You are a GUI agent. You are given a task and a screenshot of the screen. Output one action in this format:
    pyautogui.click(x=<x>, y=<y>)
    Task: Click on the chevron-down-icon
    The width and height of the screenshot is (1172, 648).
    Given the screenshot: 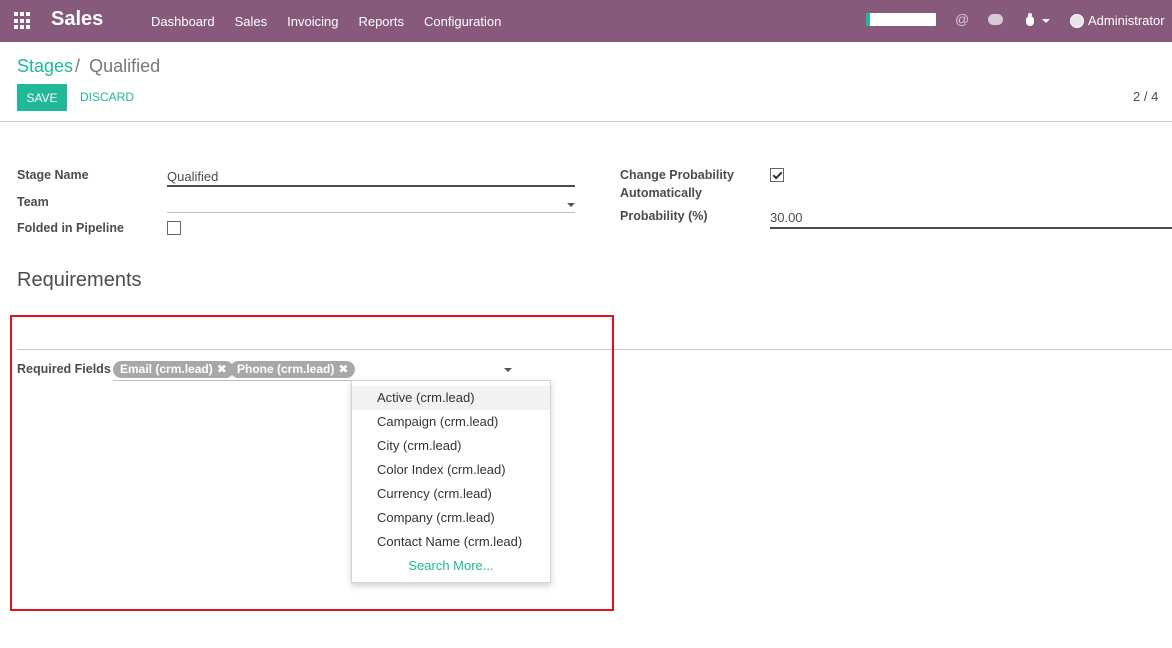 What is the action you would take?
    pyautogui.click(x=1046, y=21)
    